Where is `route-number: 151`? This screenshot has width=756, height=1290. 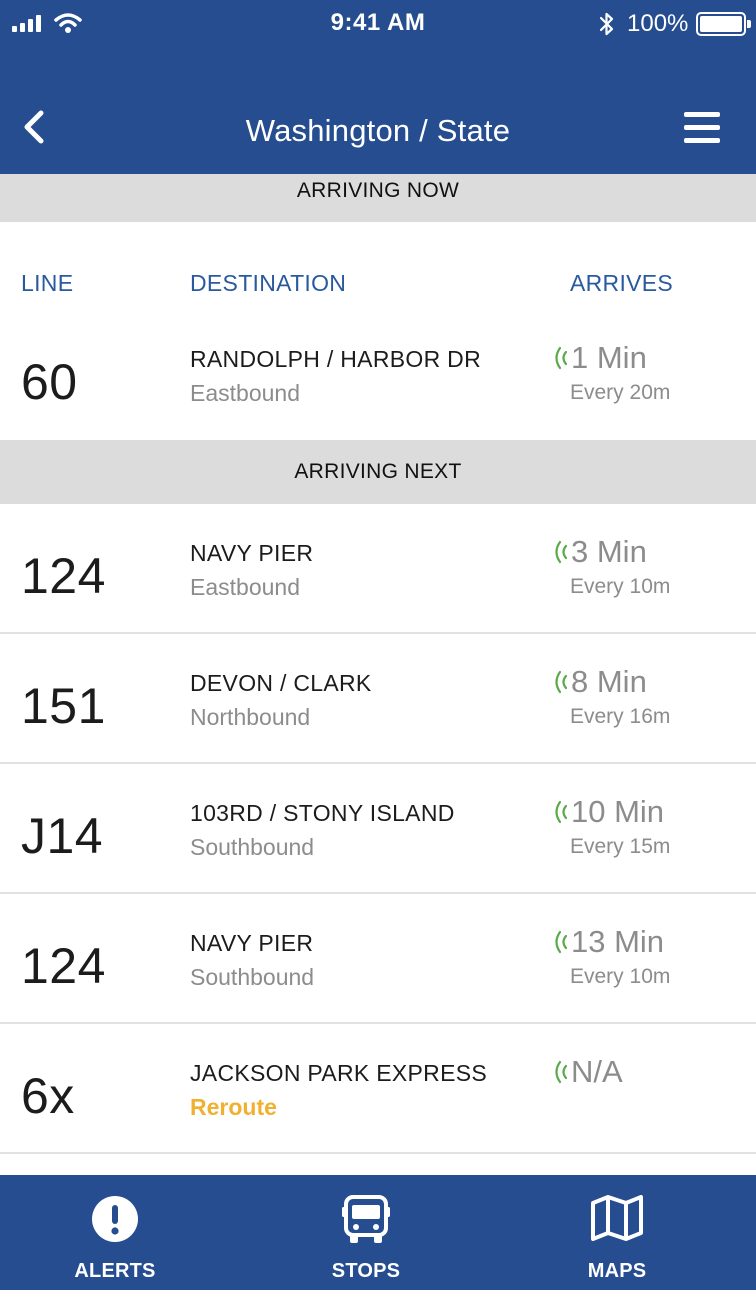 route-number: 151 is located at coordinates (63, 706).